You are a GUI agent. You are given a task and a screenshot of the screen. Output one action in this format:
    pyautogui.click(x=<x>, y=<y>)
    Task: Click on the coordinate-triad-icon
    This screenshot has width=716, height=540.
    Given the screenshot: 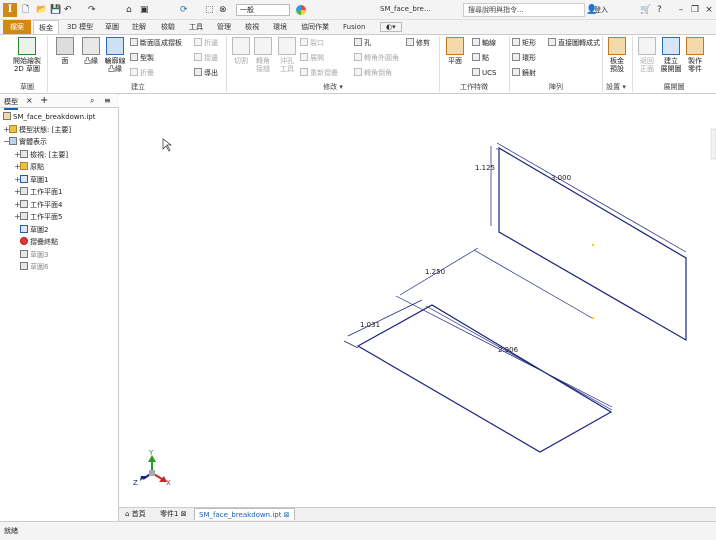 What is the action you would take?
    pyautogui.click(x=153, y=468)
    